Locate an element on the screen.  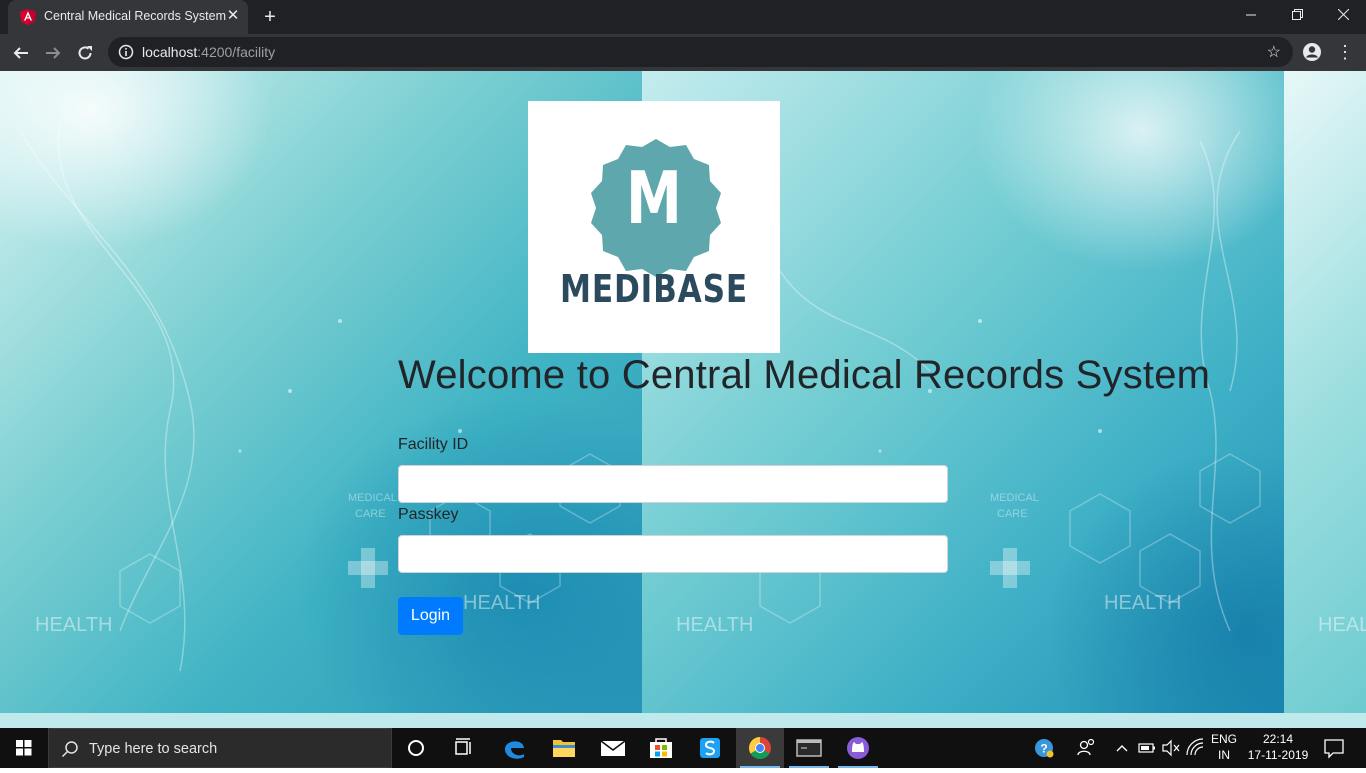
restore-icon is located at coordinates (1297, 15).